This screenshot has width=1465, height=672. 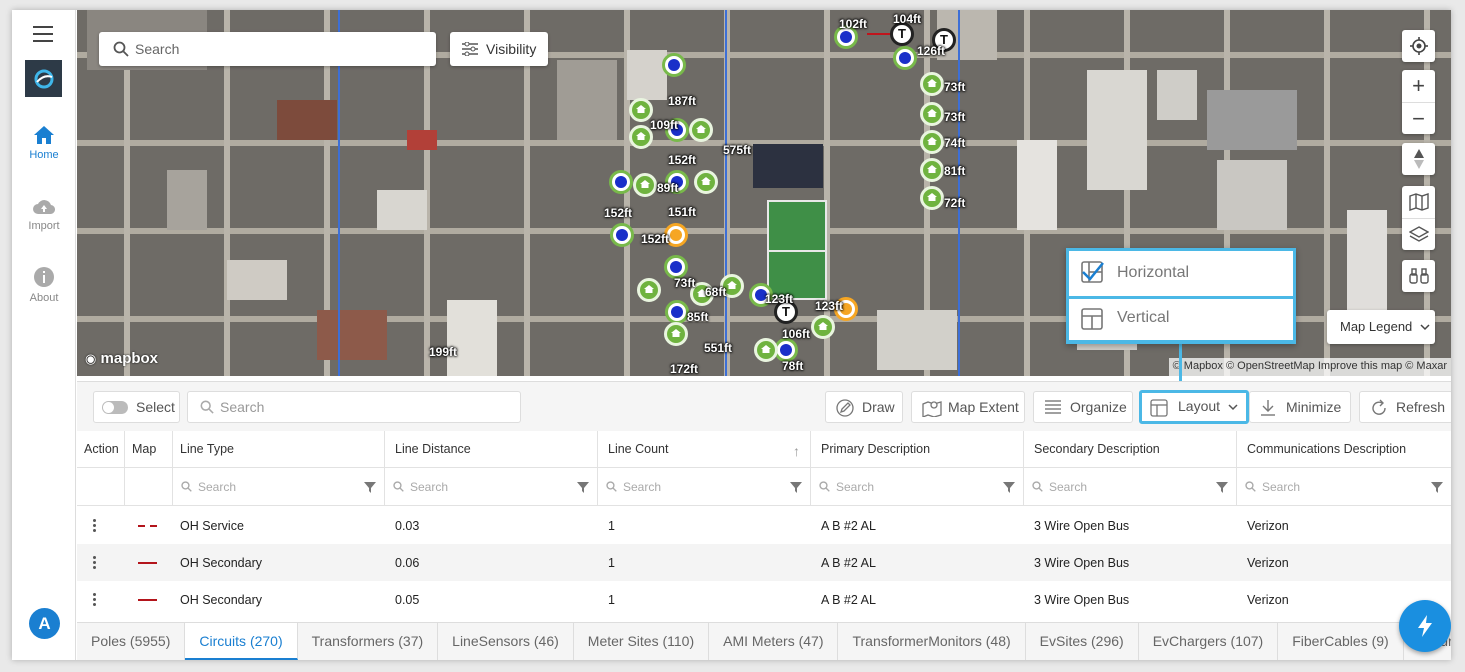 What do you see at coordinates (638, 449) in the screenshot?
I see `column-header-label: Line Count` at bounding box center [638, 449].